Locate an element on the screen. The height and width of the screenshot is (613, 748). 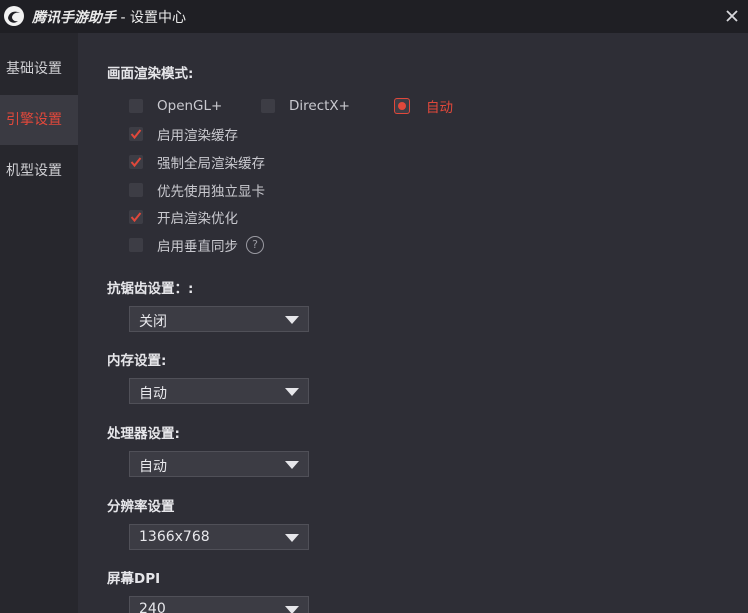
memory-select: 自动 is located at coordinates (219, 391).